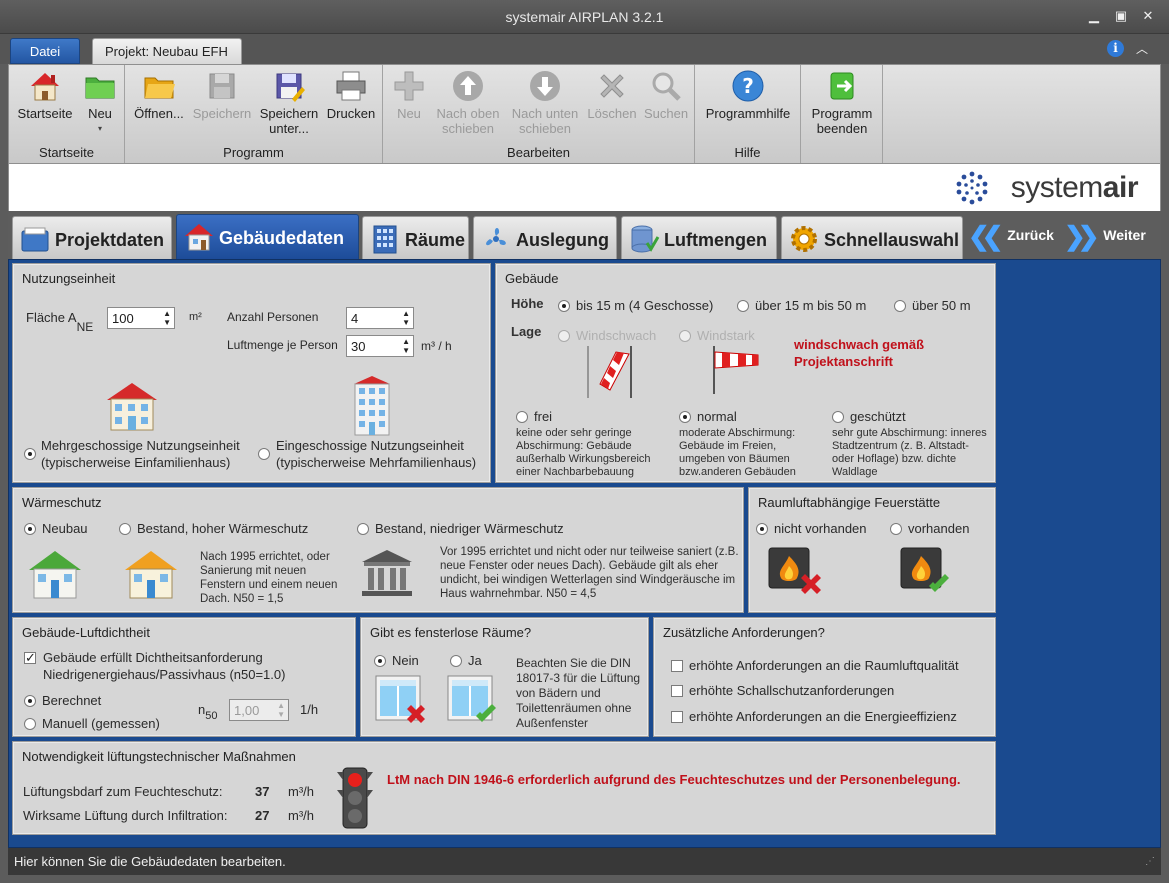 The image size is (1169, 883). Describe the element at coordinates (1121, 16) in the screenshot. I see `maximize-icon: ▣` at that location.